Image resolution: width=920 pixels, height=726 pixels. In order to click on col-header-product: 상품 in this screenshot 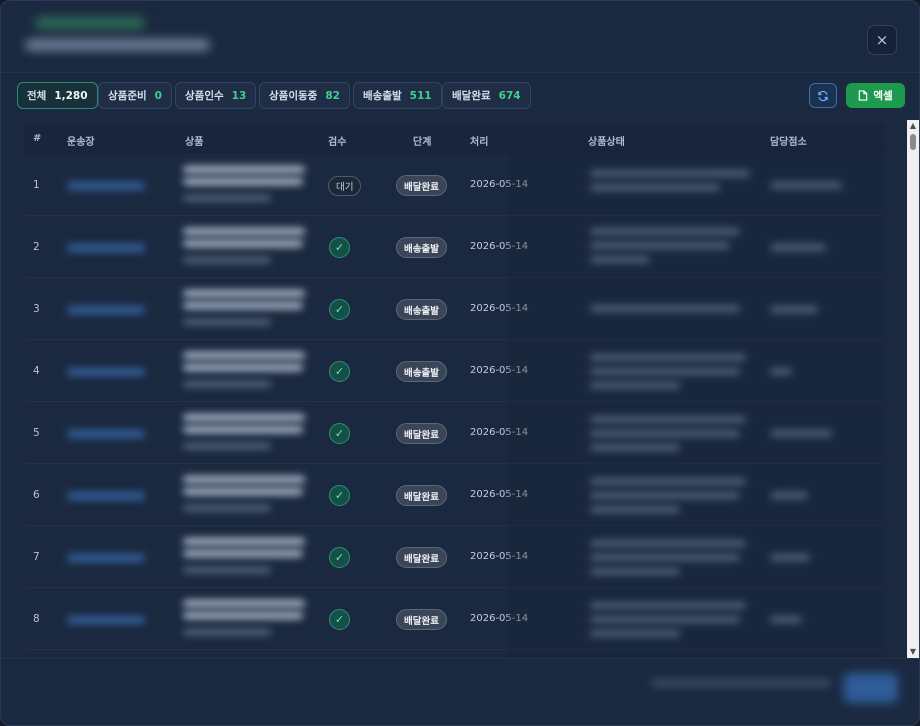, I will do `click(194, 142)`.